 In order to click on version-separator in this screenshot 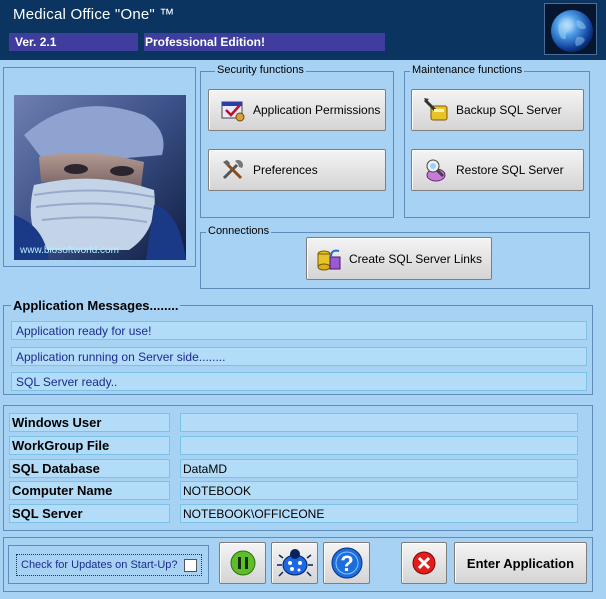, I will do `click(141, 42)`.